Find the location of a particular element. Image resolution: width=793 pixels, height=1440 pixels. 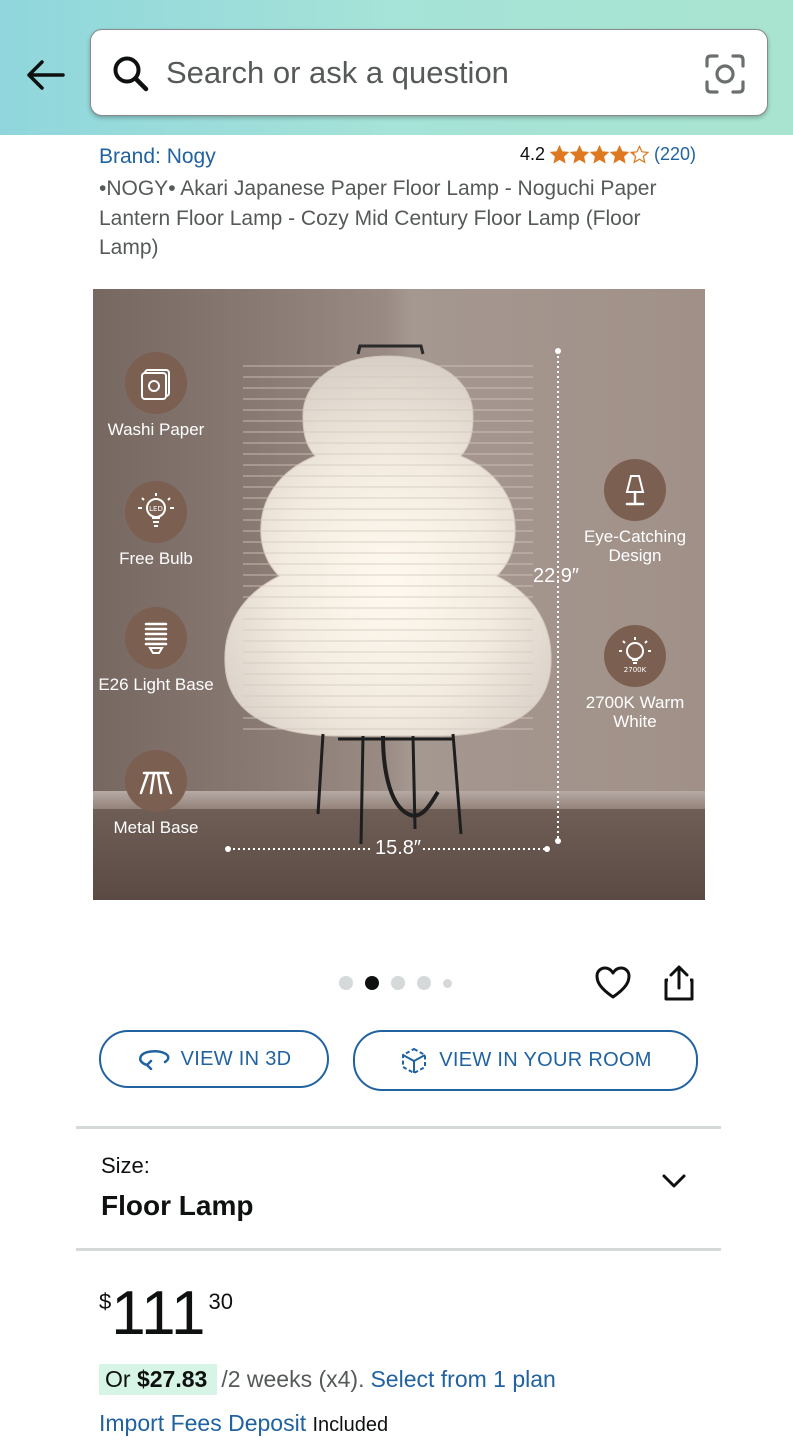

width-dimension-label: 15.8″ is located at coordinates (398, 848).